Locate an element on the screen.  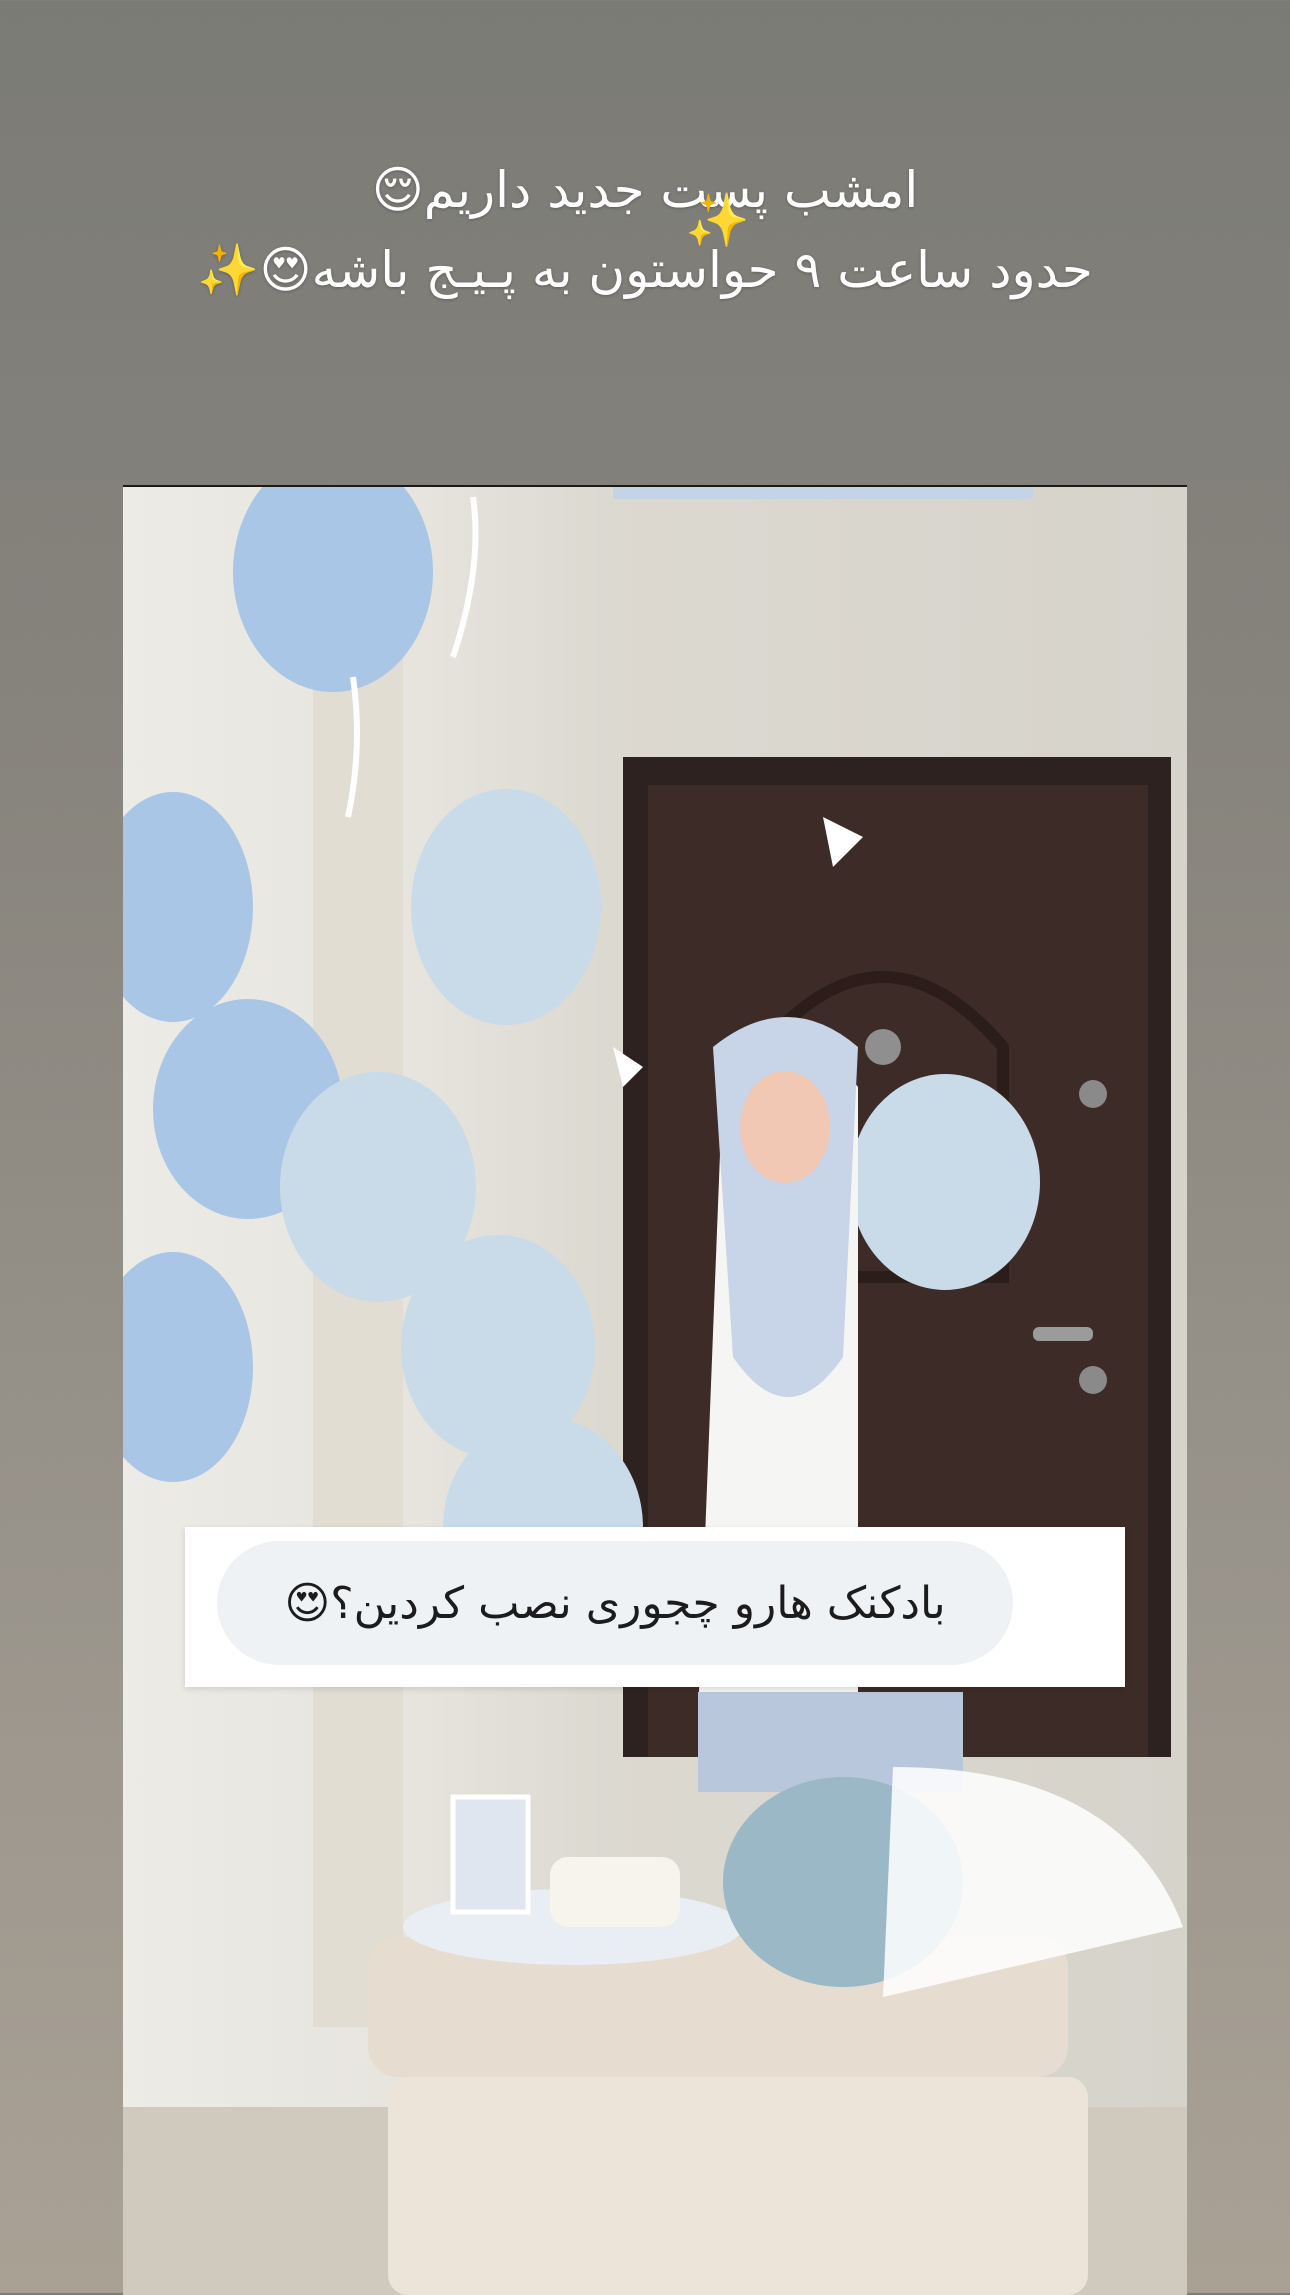
ribbon is located at coordinates (464, 577).